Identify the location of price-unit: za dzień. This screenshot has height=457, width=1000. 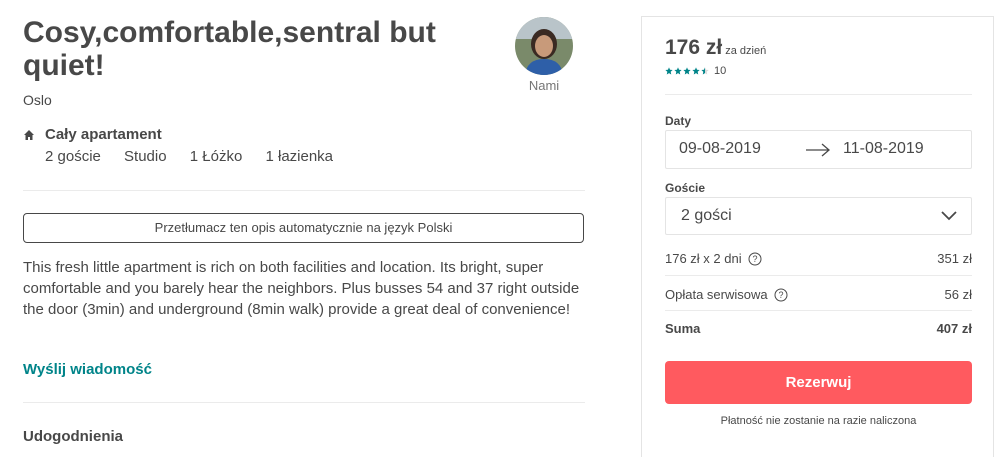
(746, 51).